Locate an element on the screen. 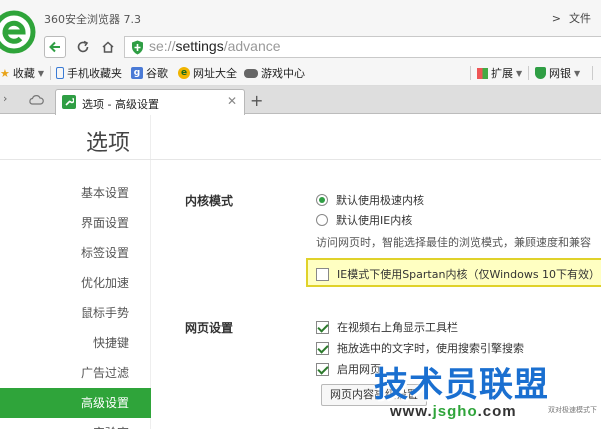 The width and height of the screenshot is (601, 429). arrow-left-icon is located at coordinates (54, 47).